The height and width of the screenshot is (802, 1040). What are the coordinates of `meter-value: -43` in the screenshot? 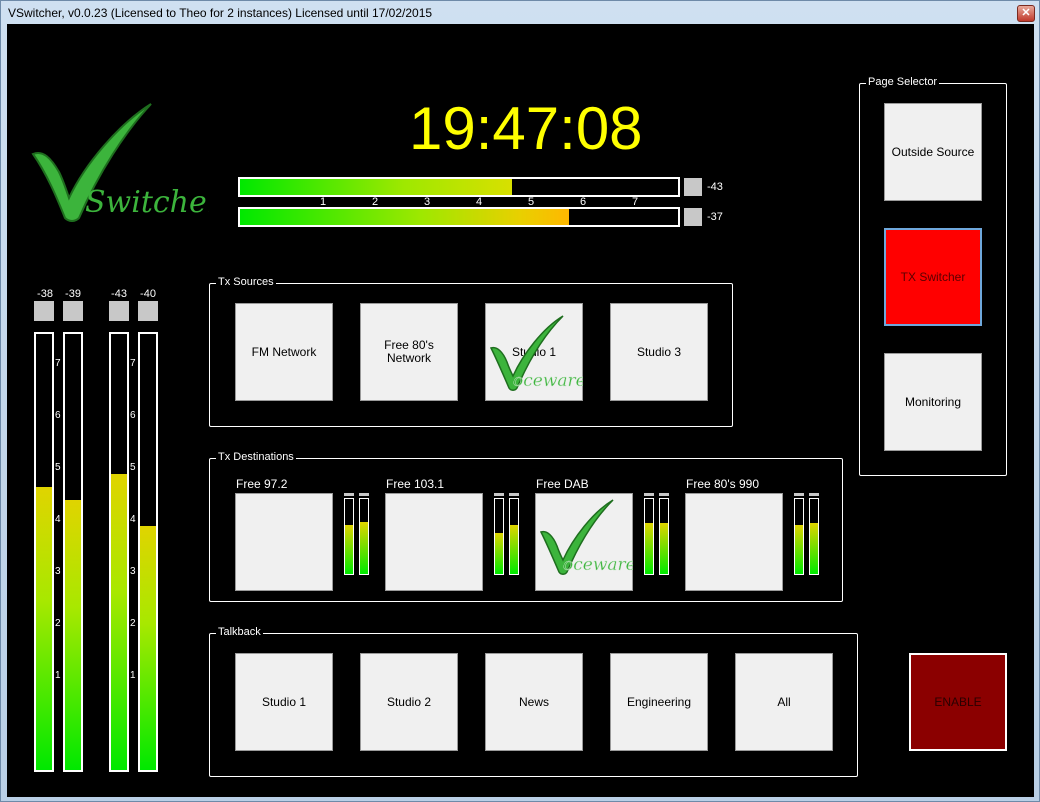 It's located at (715, 187).